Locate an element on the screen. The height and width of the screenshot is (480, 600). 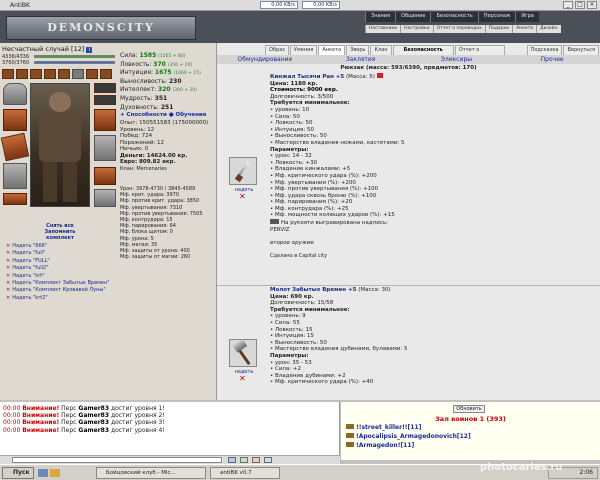
set-item: ✕ Надеть "Комплект Кровавой Луны" is located at coordinates (58, 290).